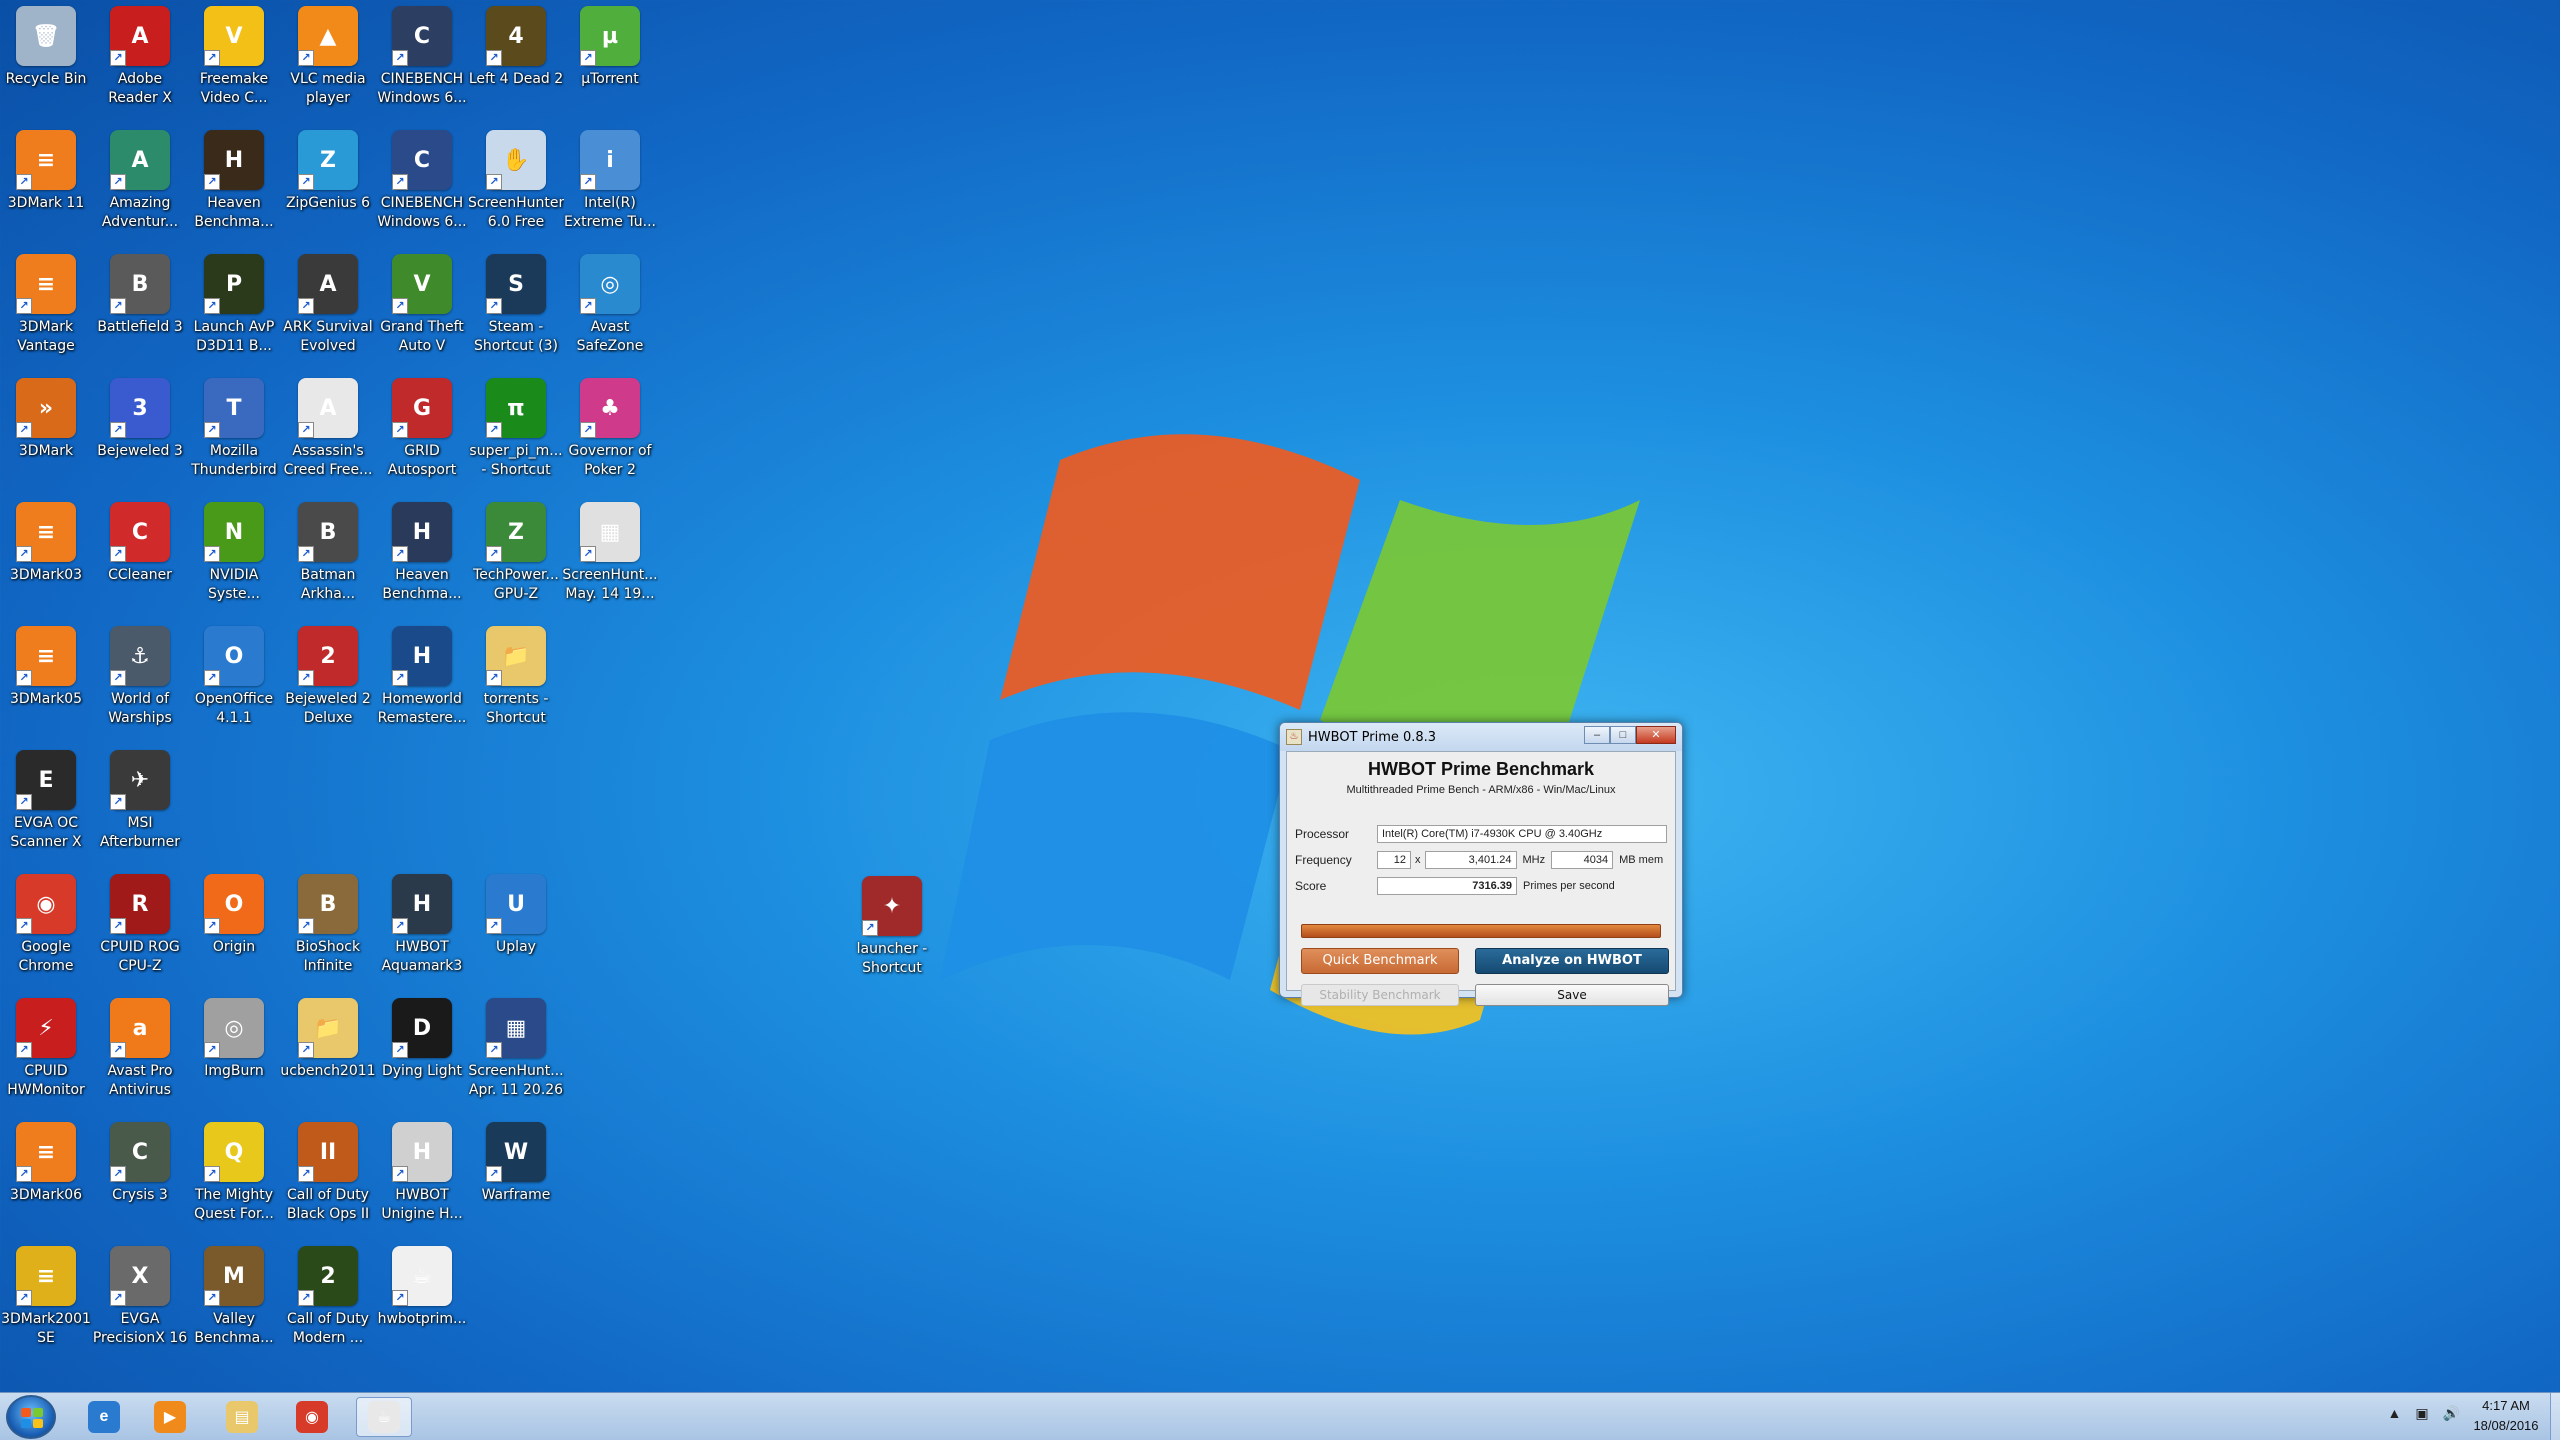 This screenshot has height=1440, width=2560. I want to click on show-desktop-button, so click(2555, 1416).